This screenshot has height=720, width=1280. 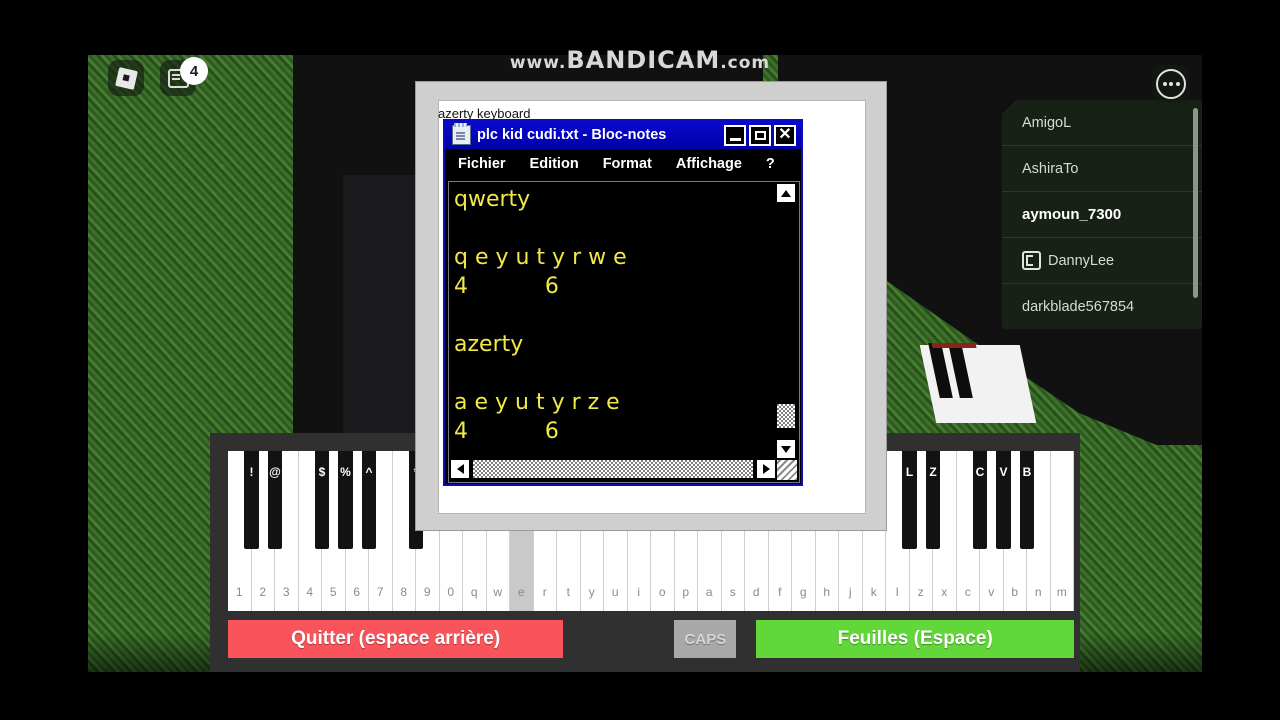 I want to click on piano-key-label: m, so click(x=1061, y=592).